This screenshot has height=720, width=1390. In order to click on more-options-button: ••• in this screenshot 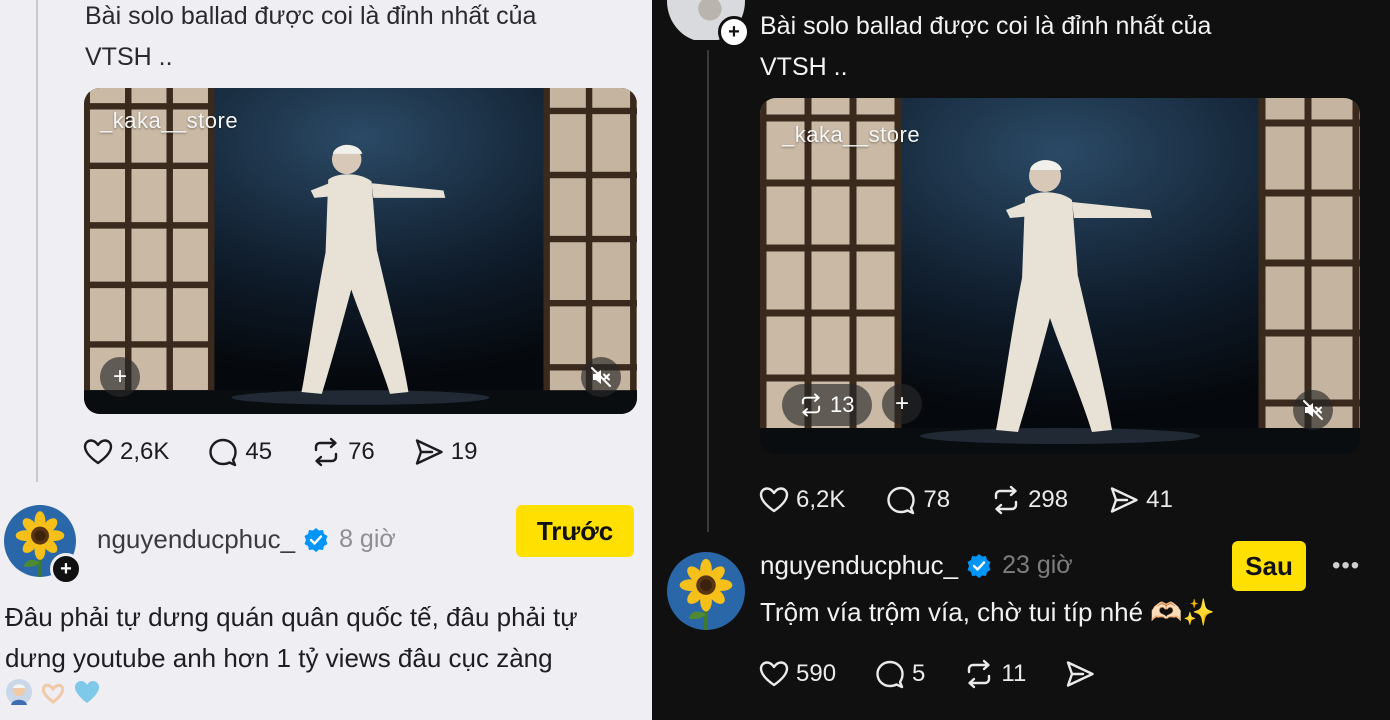, I will do `click(1346, 566)`.